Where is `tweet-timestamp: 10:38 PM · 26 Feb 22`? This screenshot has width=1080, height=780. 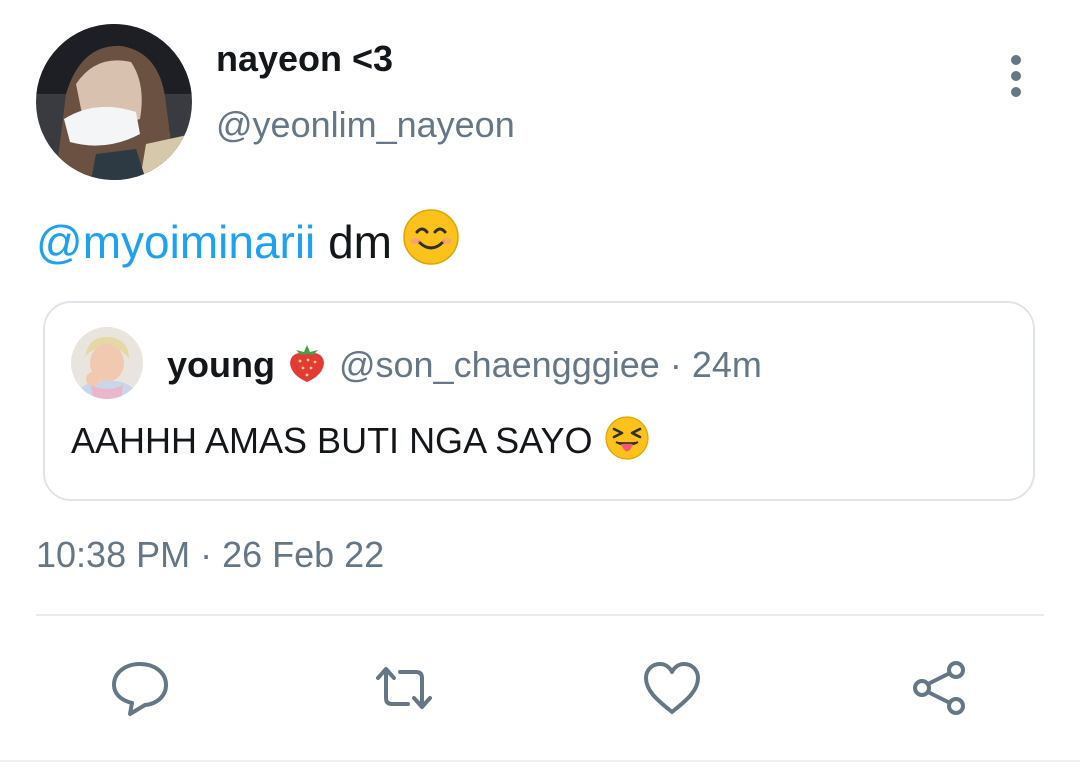
tweet-timestamp: 10:38 PM · 26 Feb 22 is located at coordinates (210, 555).